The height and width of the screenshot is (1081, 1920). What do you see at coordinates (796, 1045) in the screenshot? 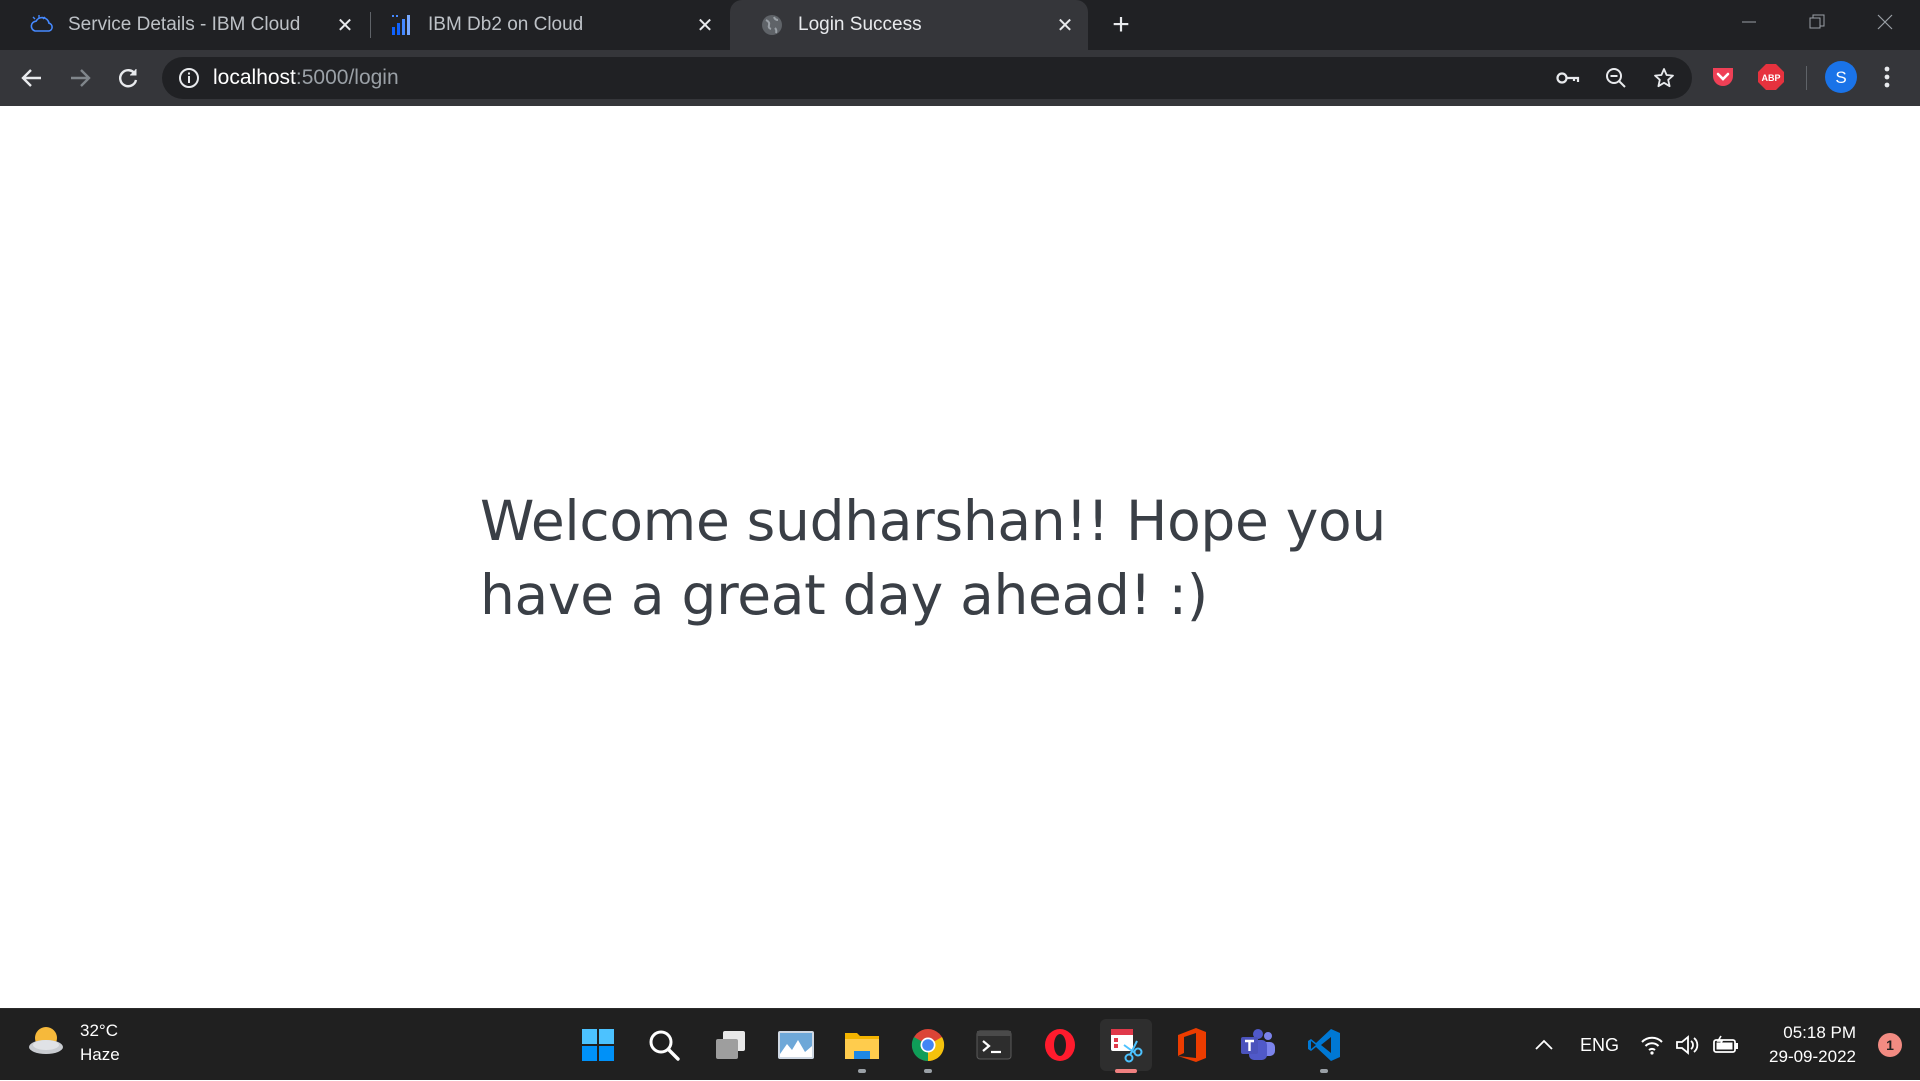
I see `photos-icon` at bounding box center [796, 1045].